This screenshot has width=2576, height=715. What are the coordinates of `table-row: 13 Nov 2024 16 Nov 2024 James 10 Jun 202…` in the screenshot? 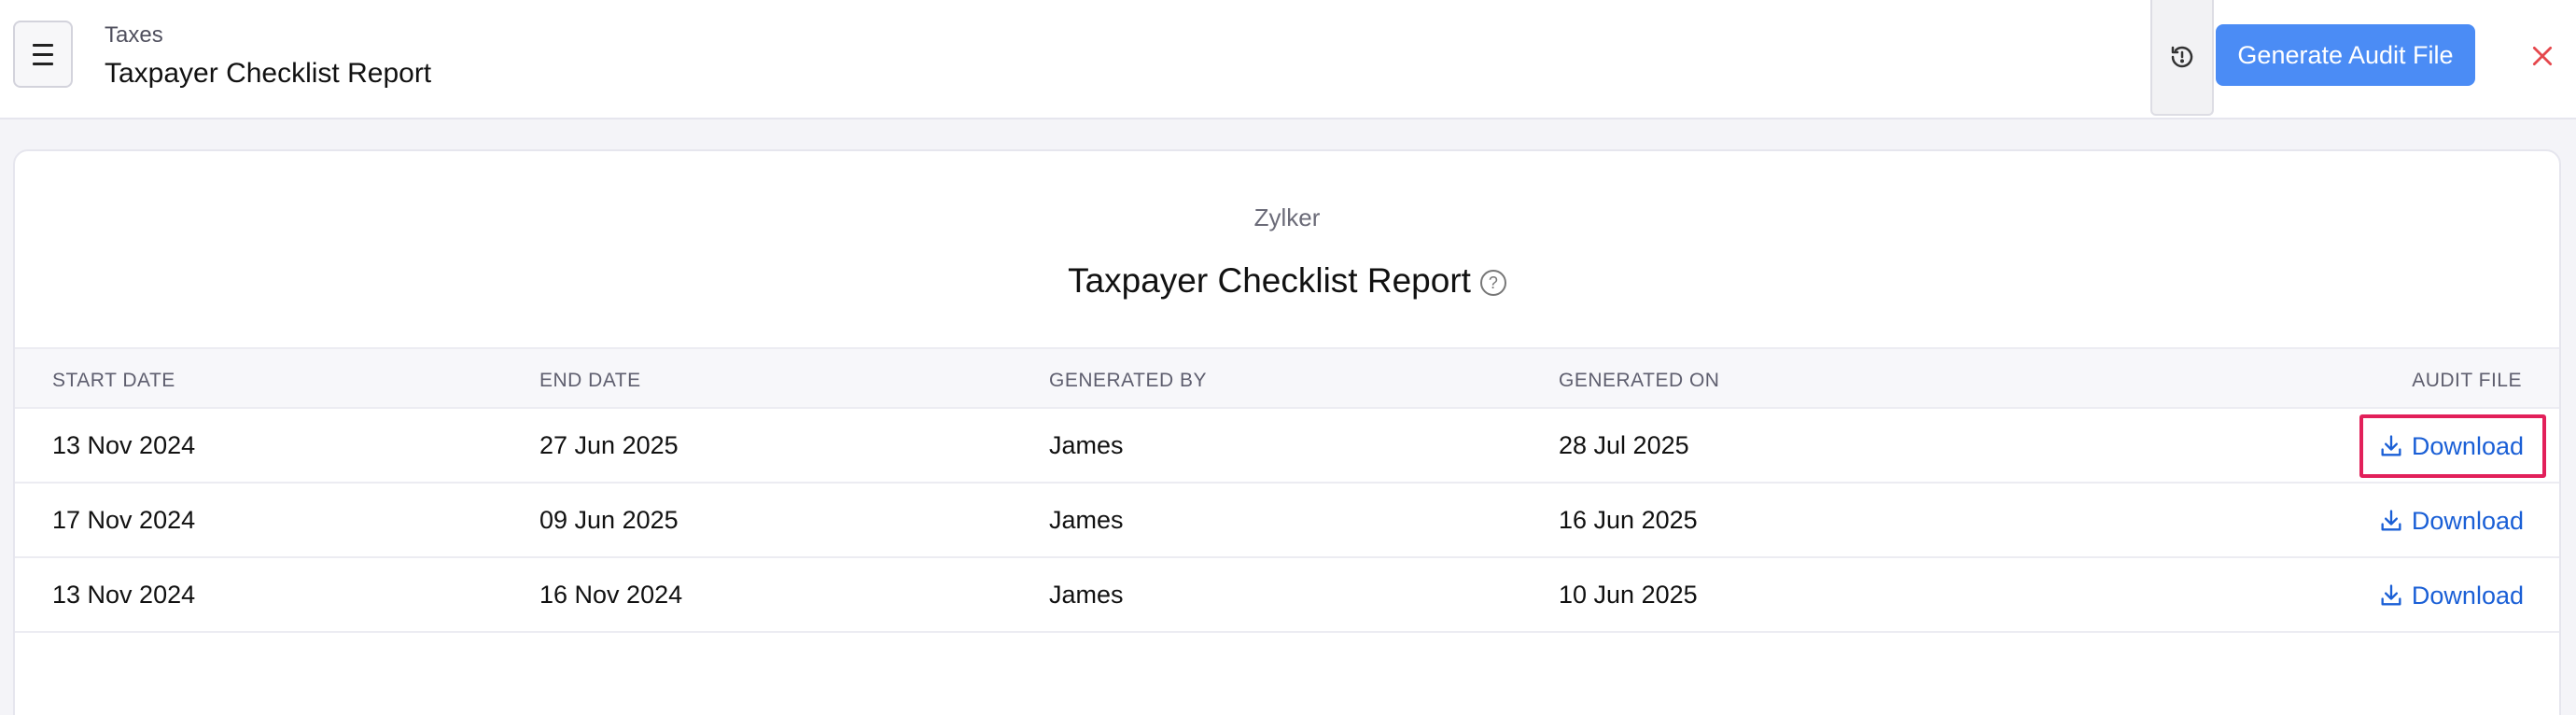 It's located at (1287, 595).